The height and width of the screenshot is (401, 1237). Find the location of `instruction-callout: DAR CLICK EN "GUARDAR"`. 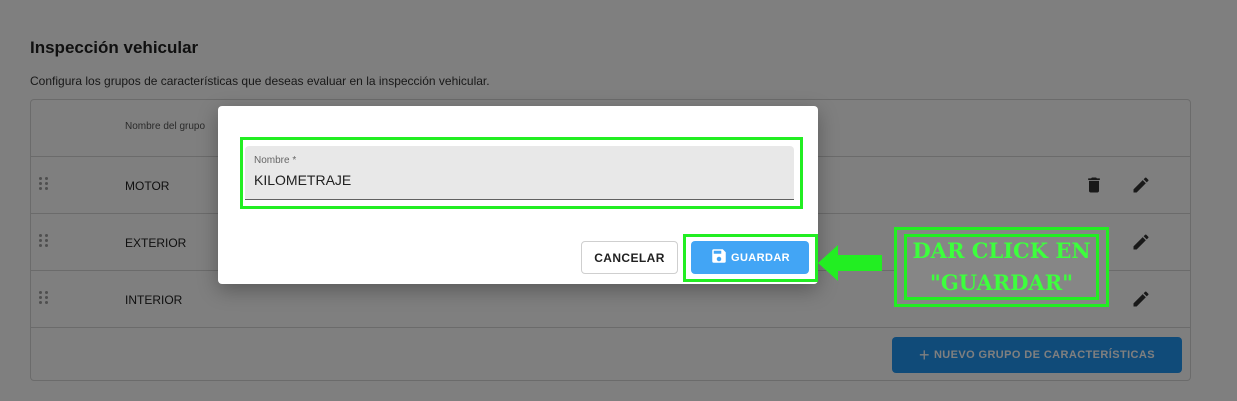

instruction-callout: DAR CLICK EN "GUARDAR" is located at coordinates (1001, 267).